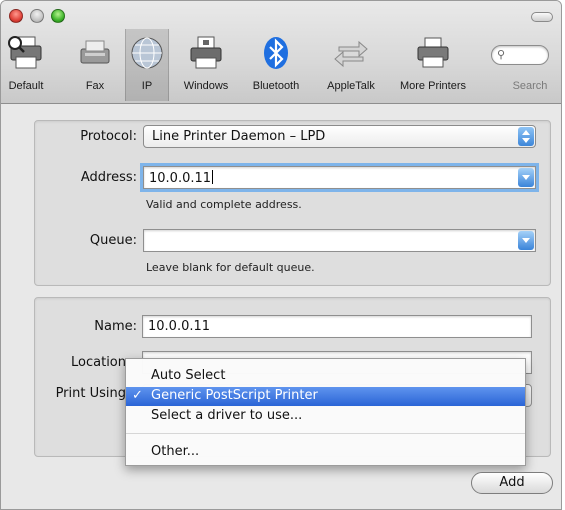 The width and height of the screenshot is (565, 510). Describe the element at coordinates (58, 16) in the screenshot. I see `zoom-button` at that location.